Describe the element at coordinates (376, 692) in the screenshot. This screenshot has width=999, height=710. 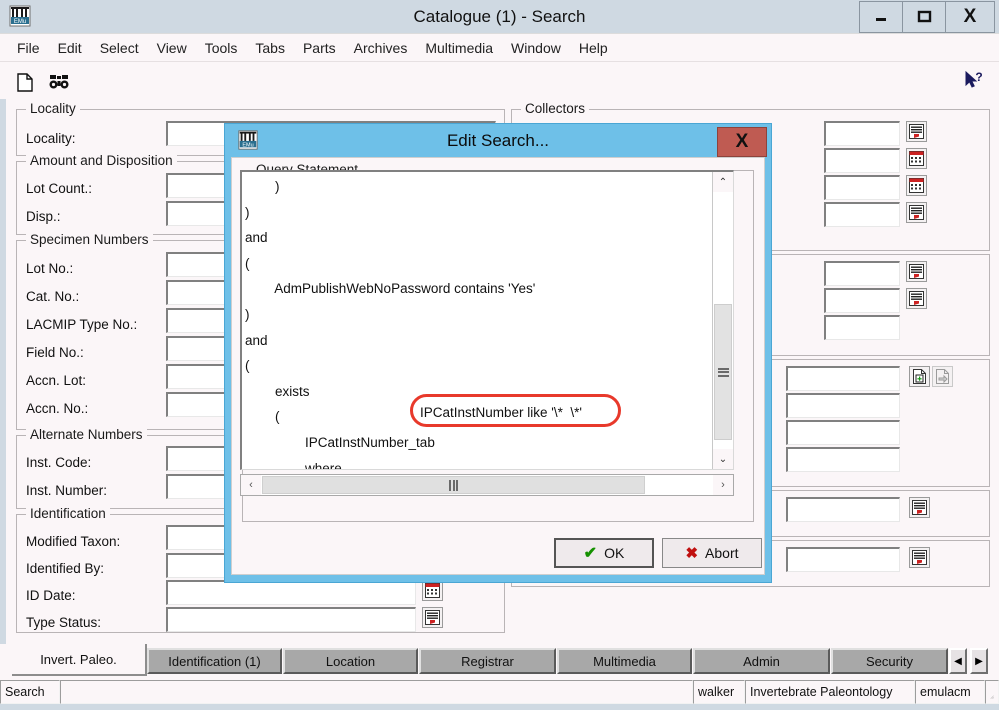
I see `status-message` at that location.